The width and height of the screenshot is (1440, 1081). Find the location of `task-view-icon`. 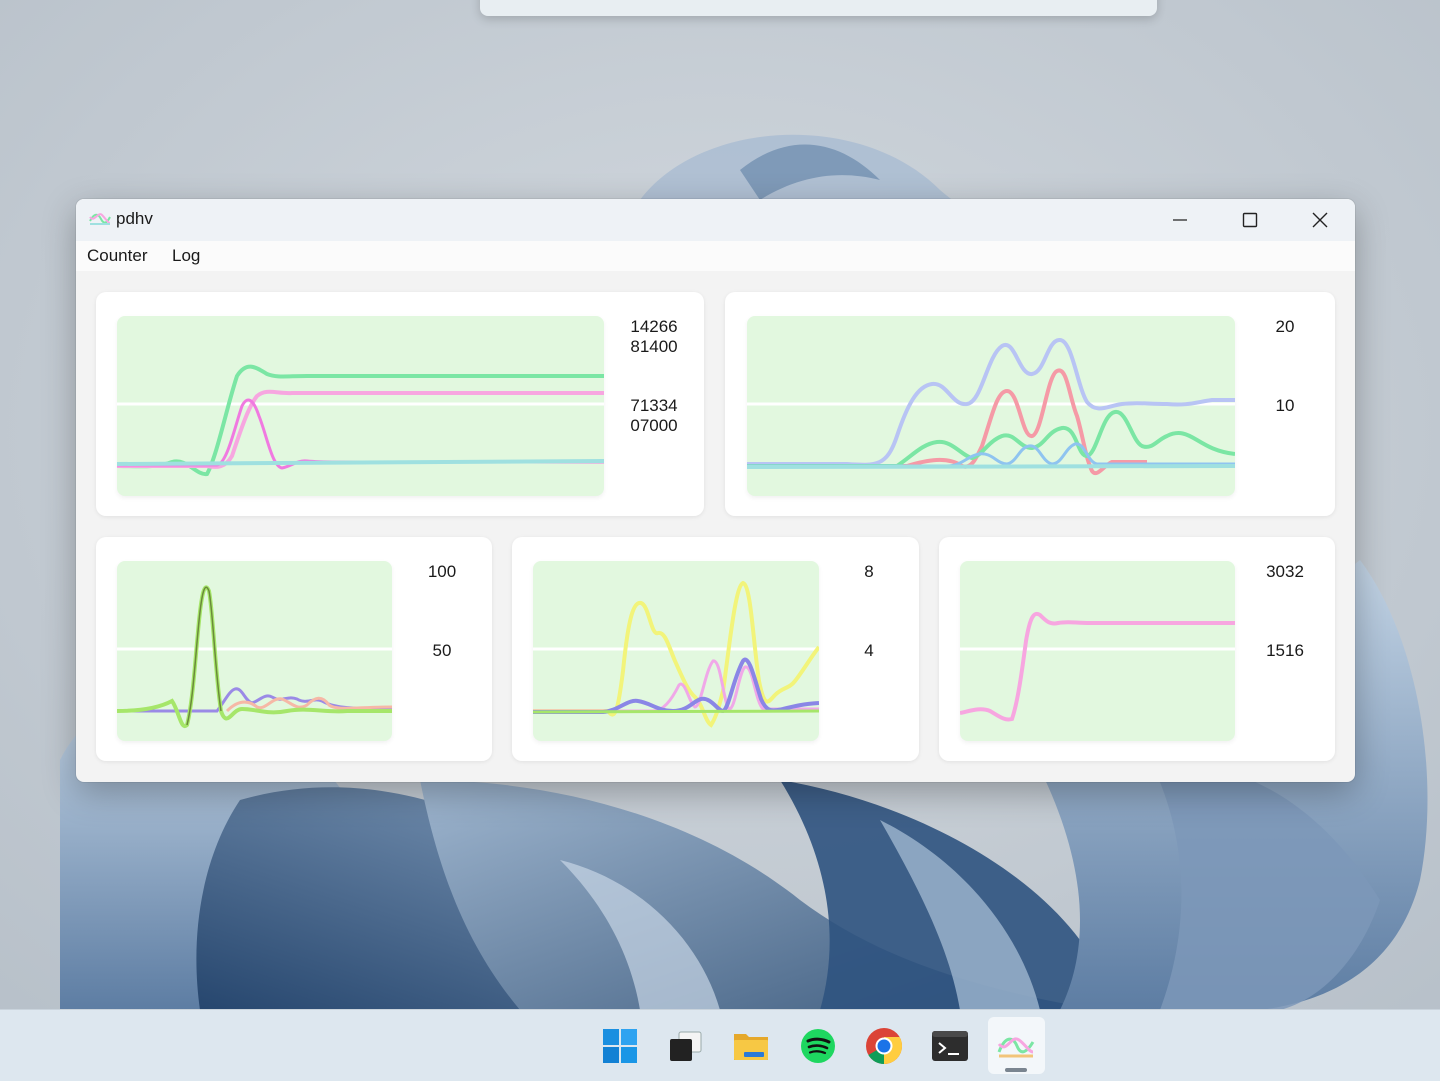

task-view-icon is located at coordinates (686, 1046).